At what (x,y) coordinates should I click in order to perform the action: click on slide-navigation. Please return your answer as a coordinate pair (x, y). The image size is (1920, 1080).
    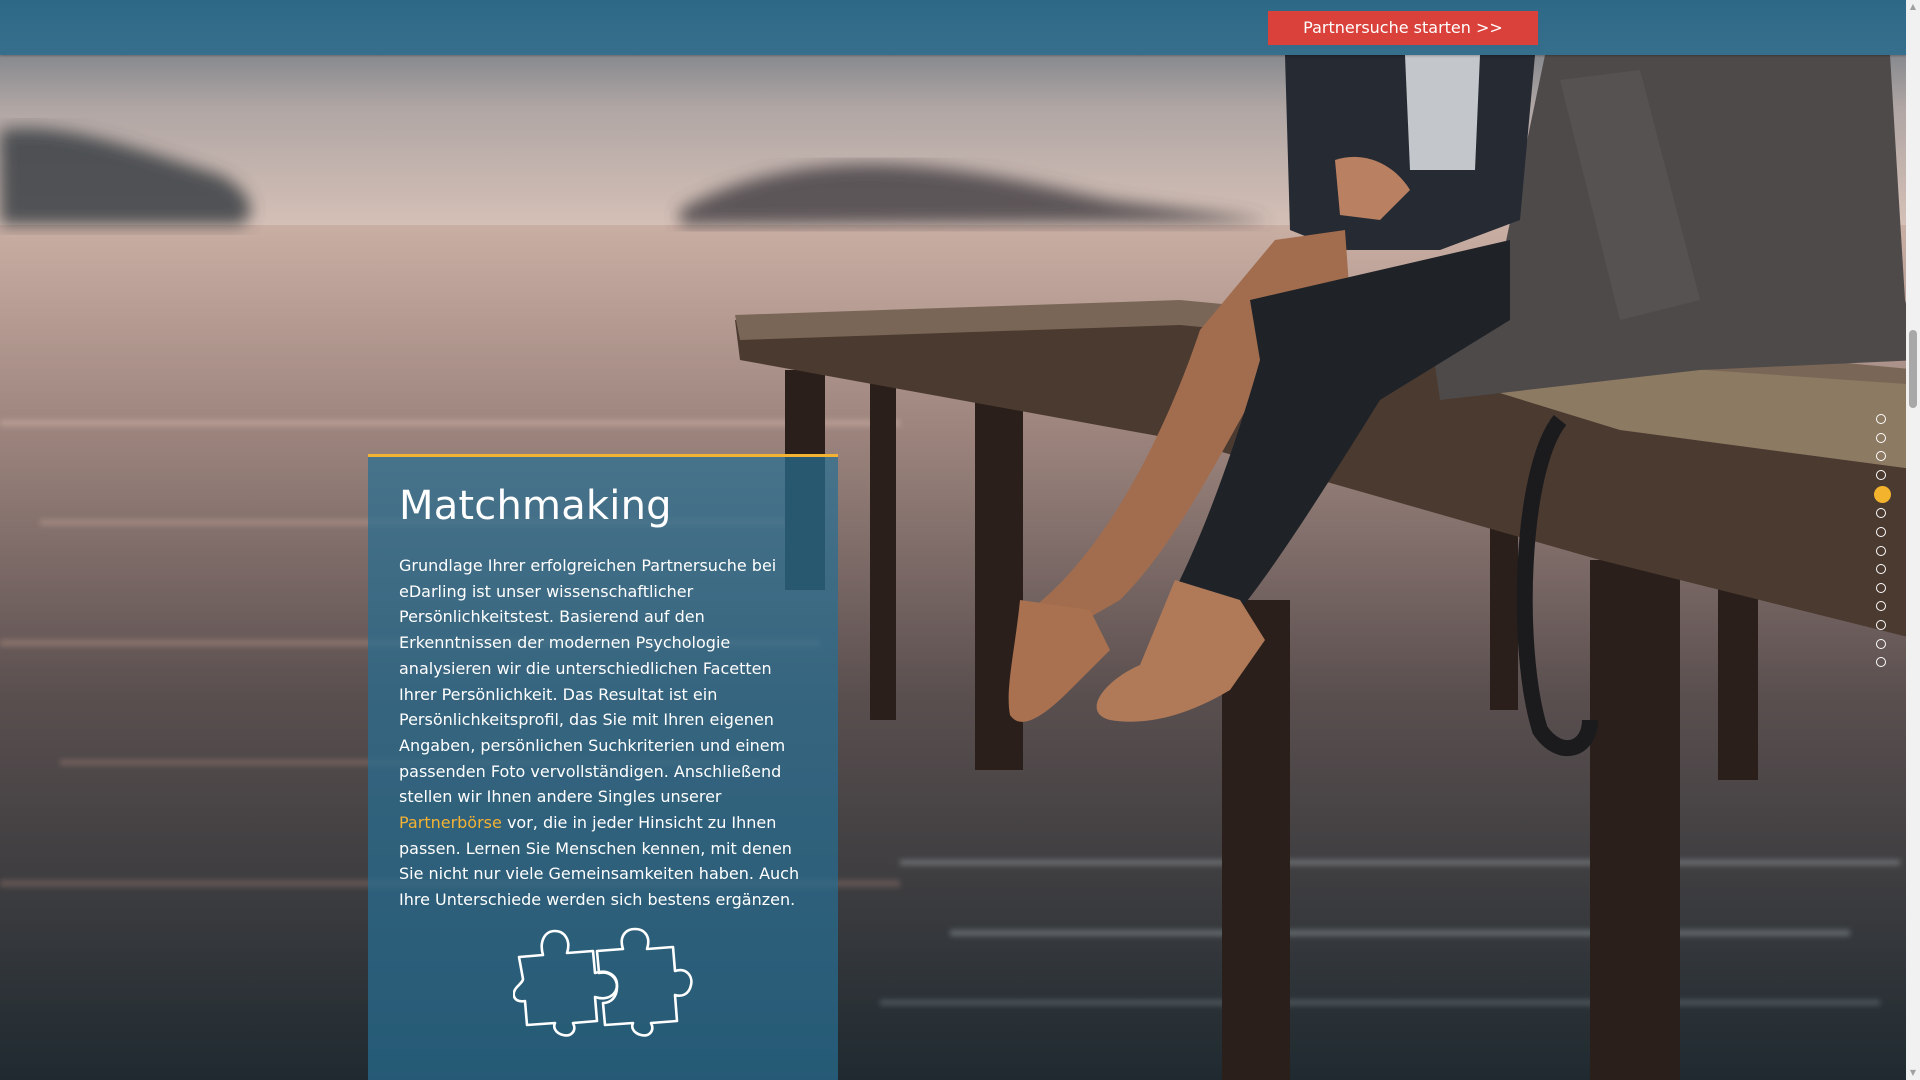
    Looking at the image, I should click on (1882, 545).